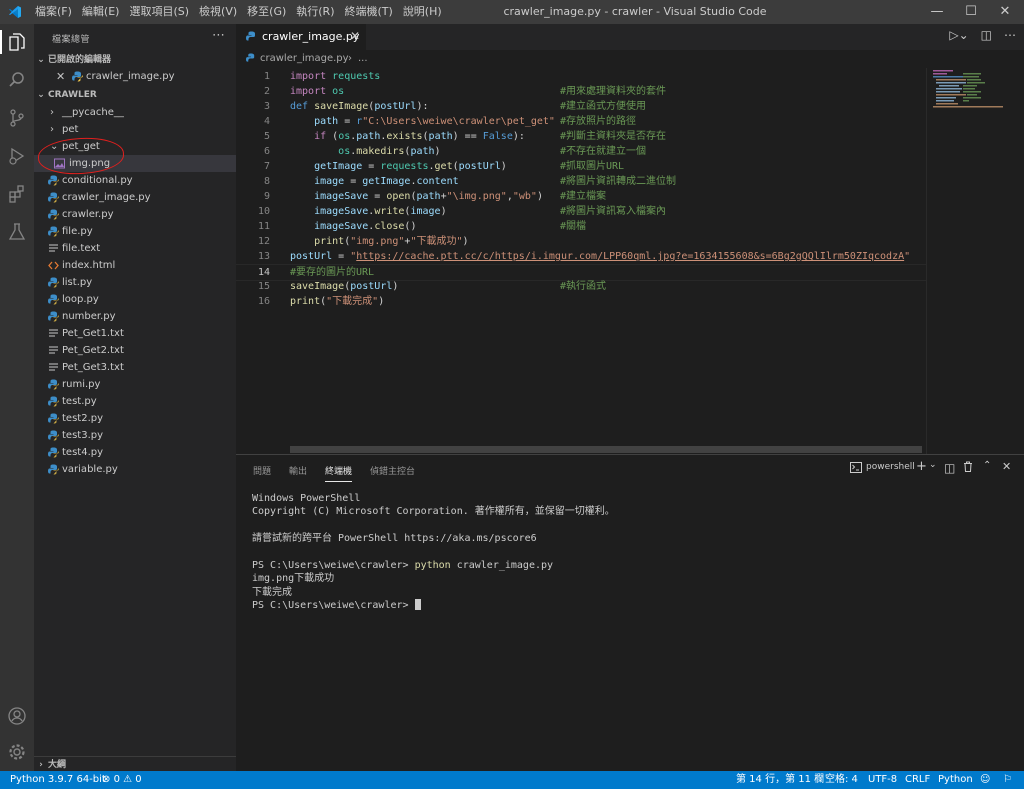  Describe the element at coordinates (263, 272) in the screenshot. I see `line-number: 14` at that location.